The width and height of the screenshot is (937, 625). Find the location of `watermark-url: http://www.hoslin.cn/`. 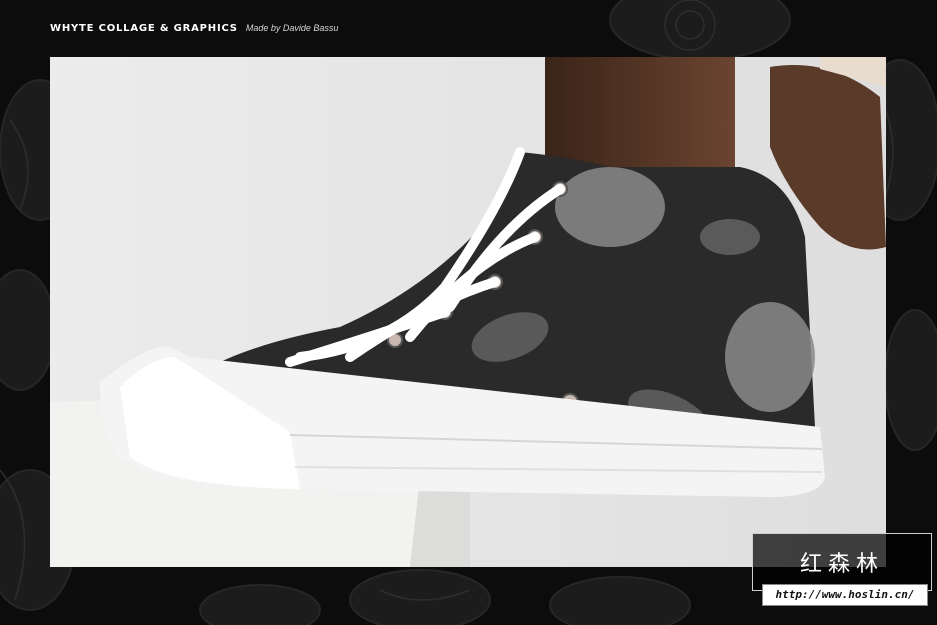

watermark-url: http://www.hoslin.cn/ is located at coordinates (845, 595).